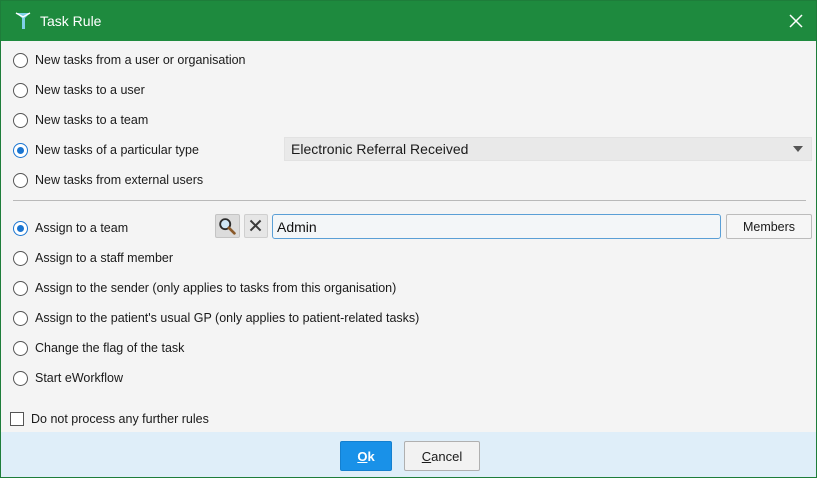  What do you see at coordinates (104, 258) in the screenshot?
I see `option-label: Assign to a staff member` at bounding box center [104, 258].